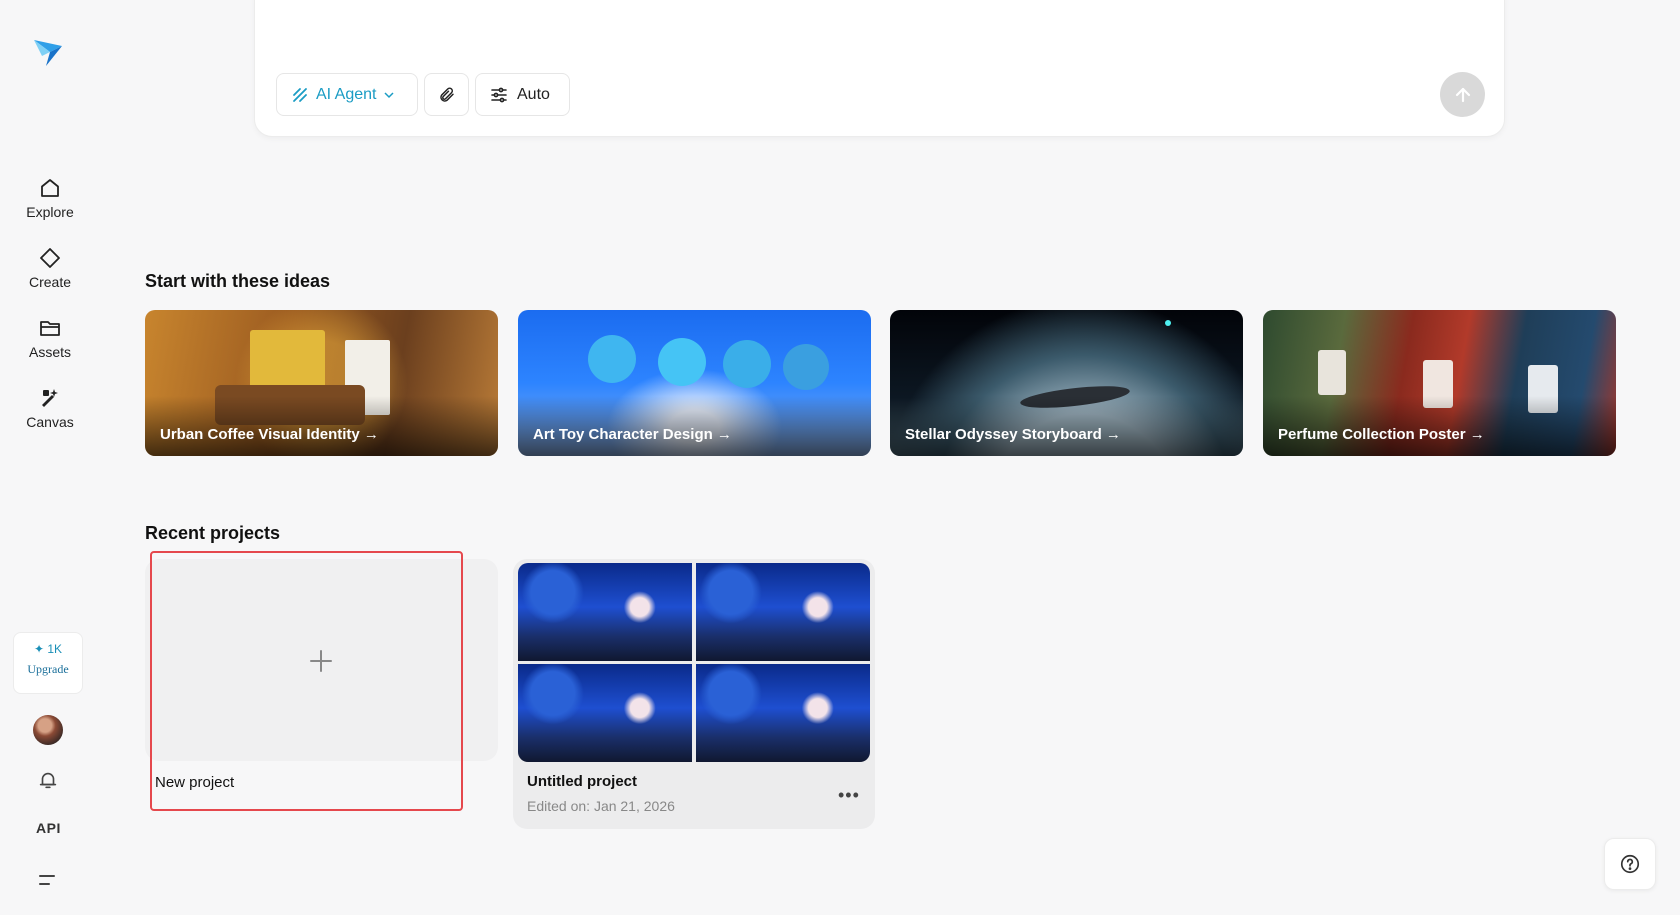 The height and width of the screenshot is (915, 1680). I want to click on sidebar-item-create: Create, so click(50, 269).